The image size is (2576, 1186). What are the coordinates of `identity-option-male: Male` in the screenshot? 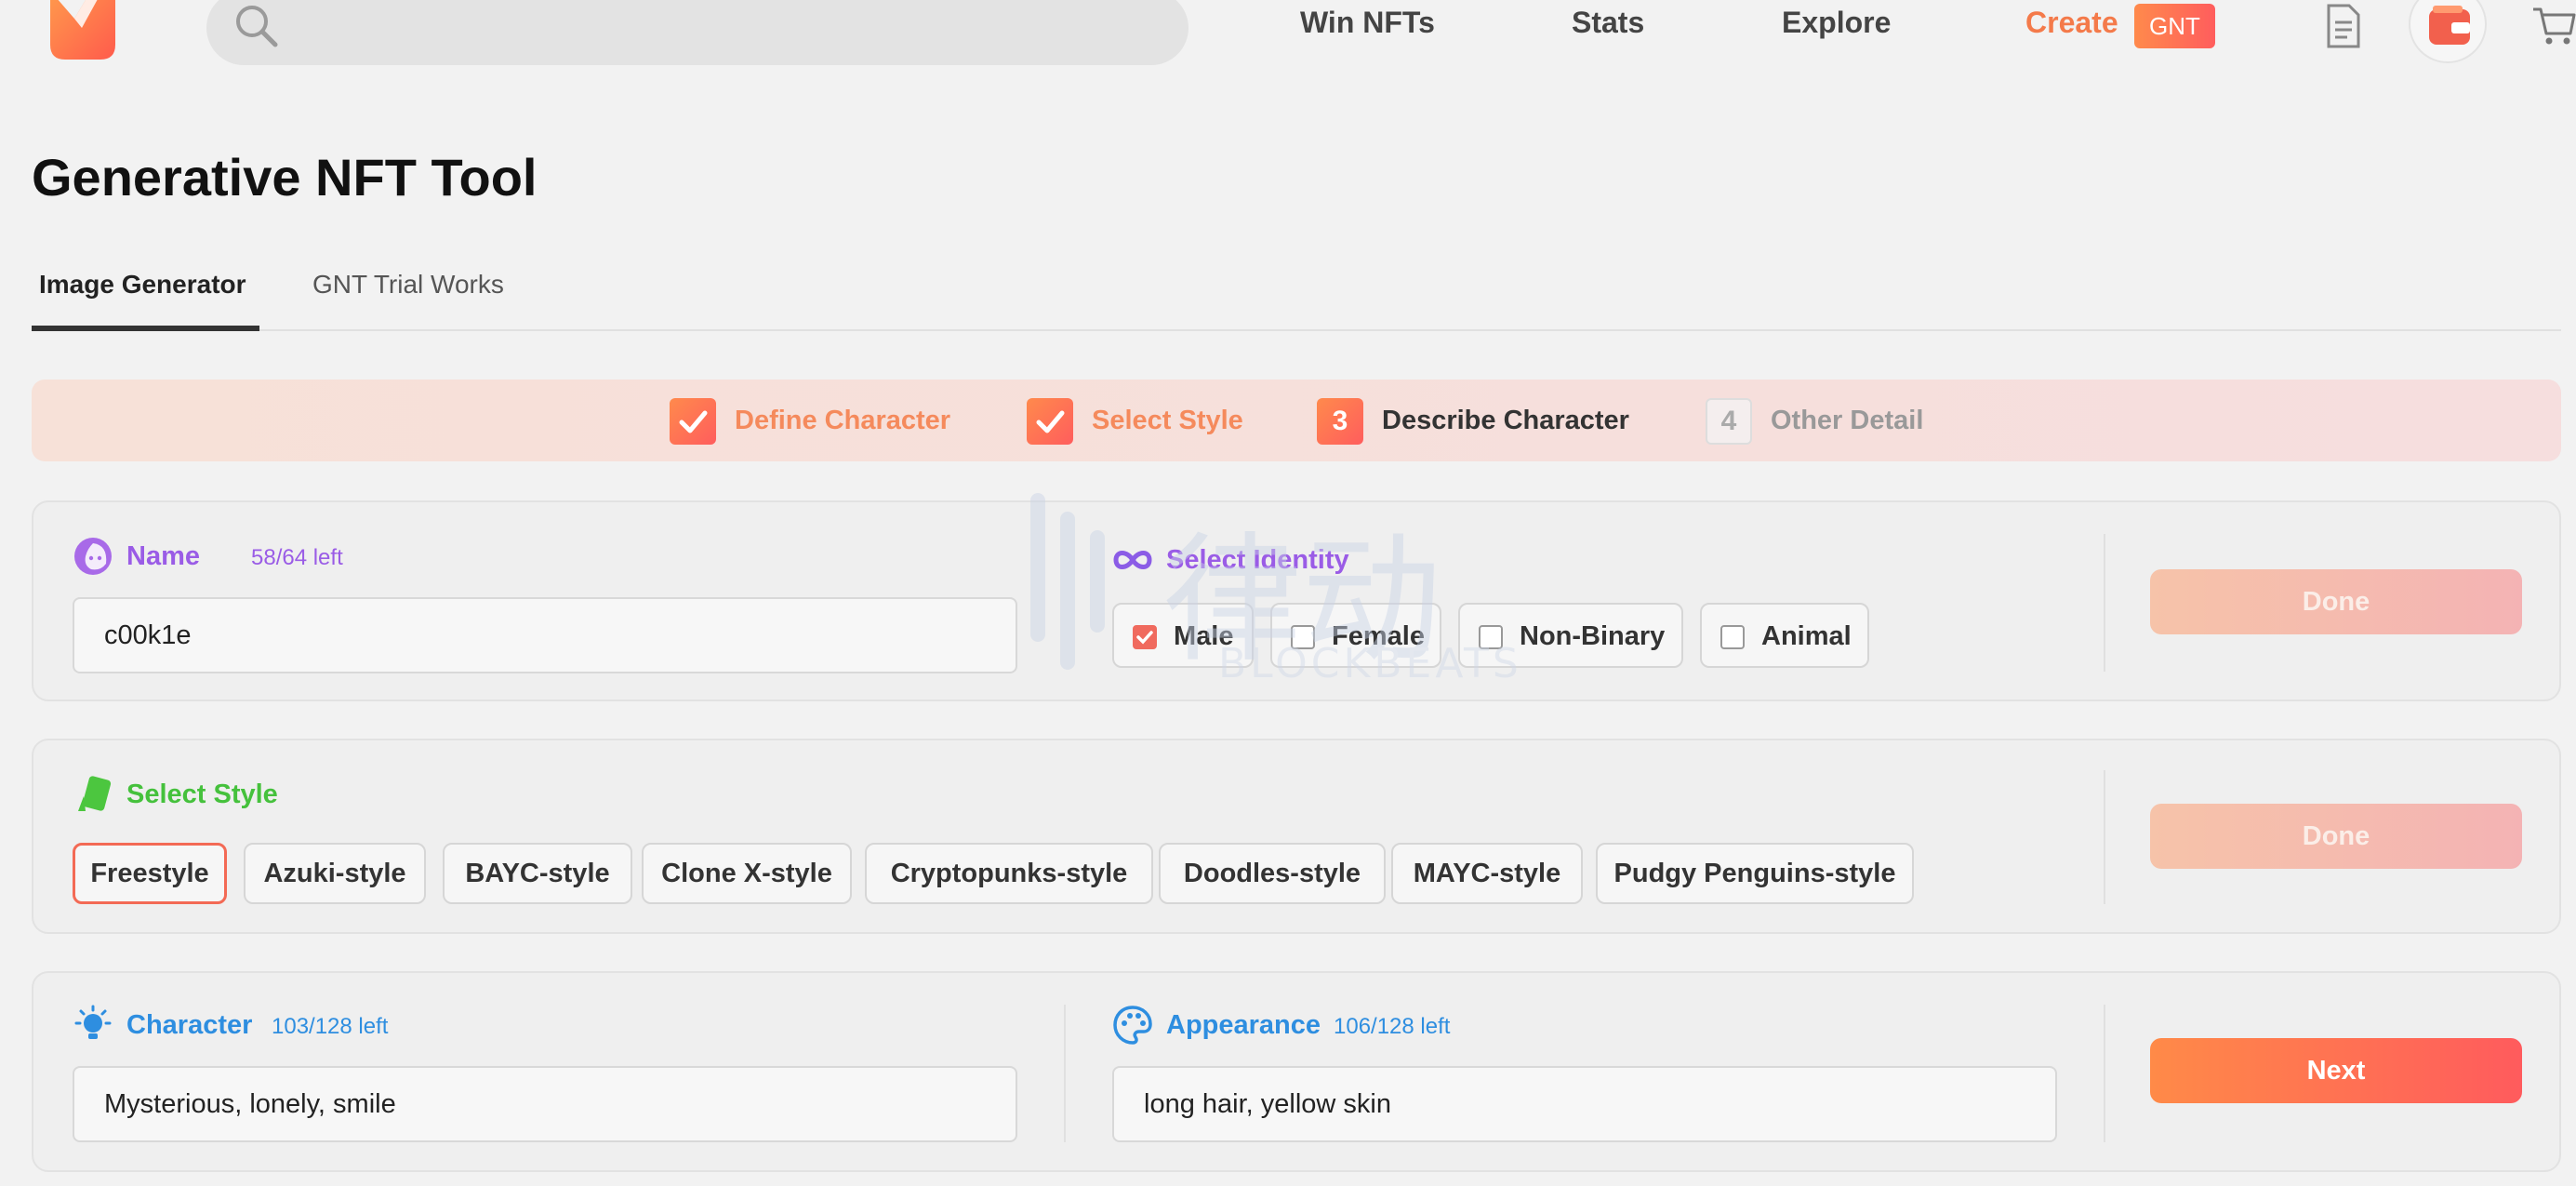 It's located at (1183, 635).